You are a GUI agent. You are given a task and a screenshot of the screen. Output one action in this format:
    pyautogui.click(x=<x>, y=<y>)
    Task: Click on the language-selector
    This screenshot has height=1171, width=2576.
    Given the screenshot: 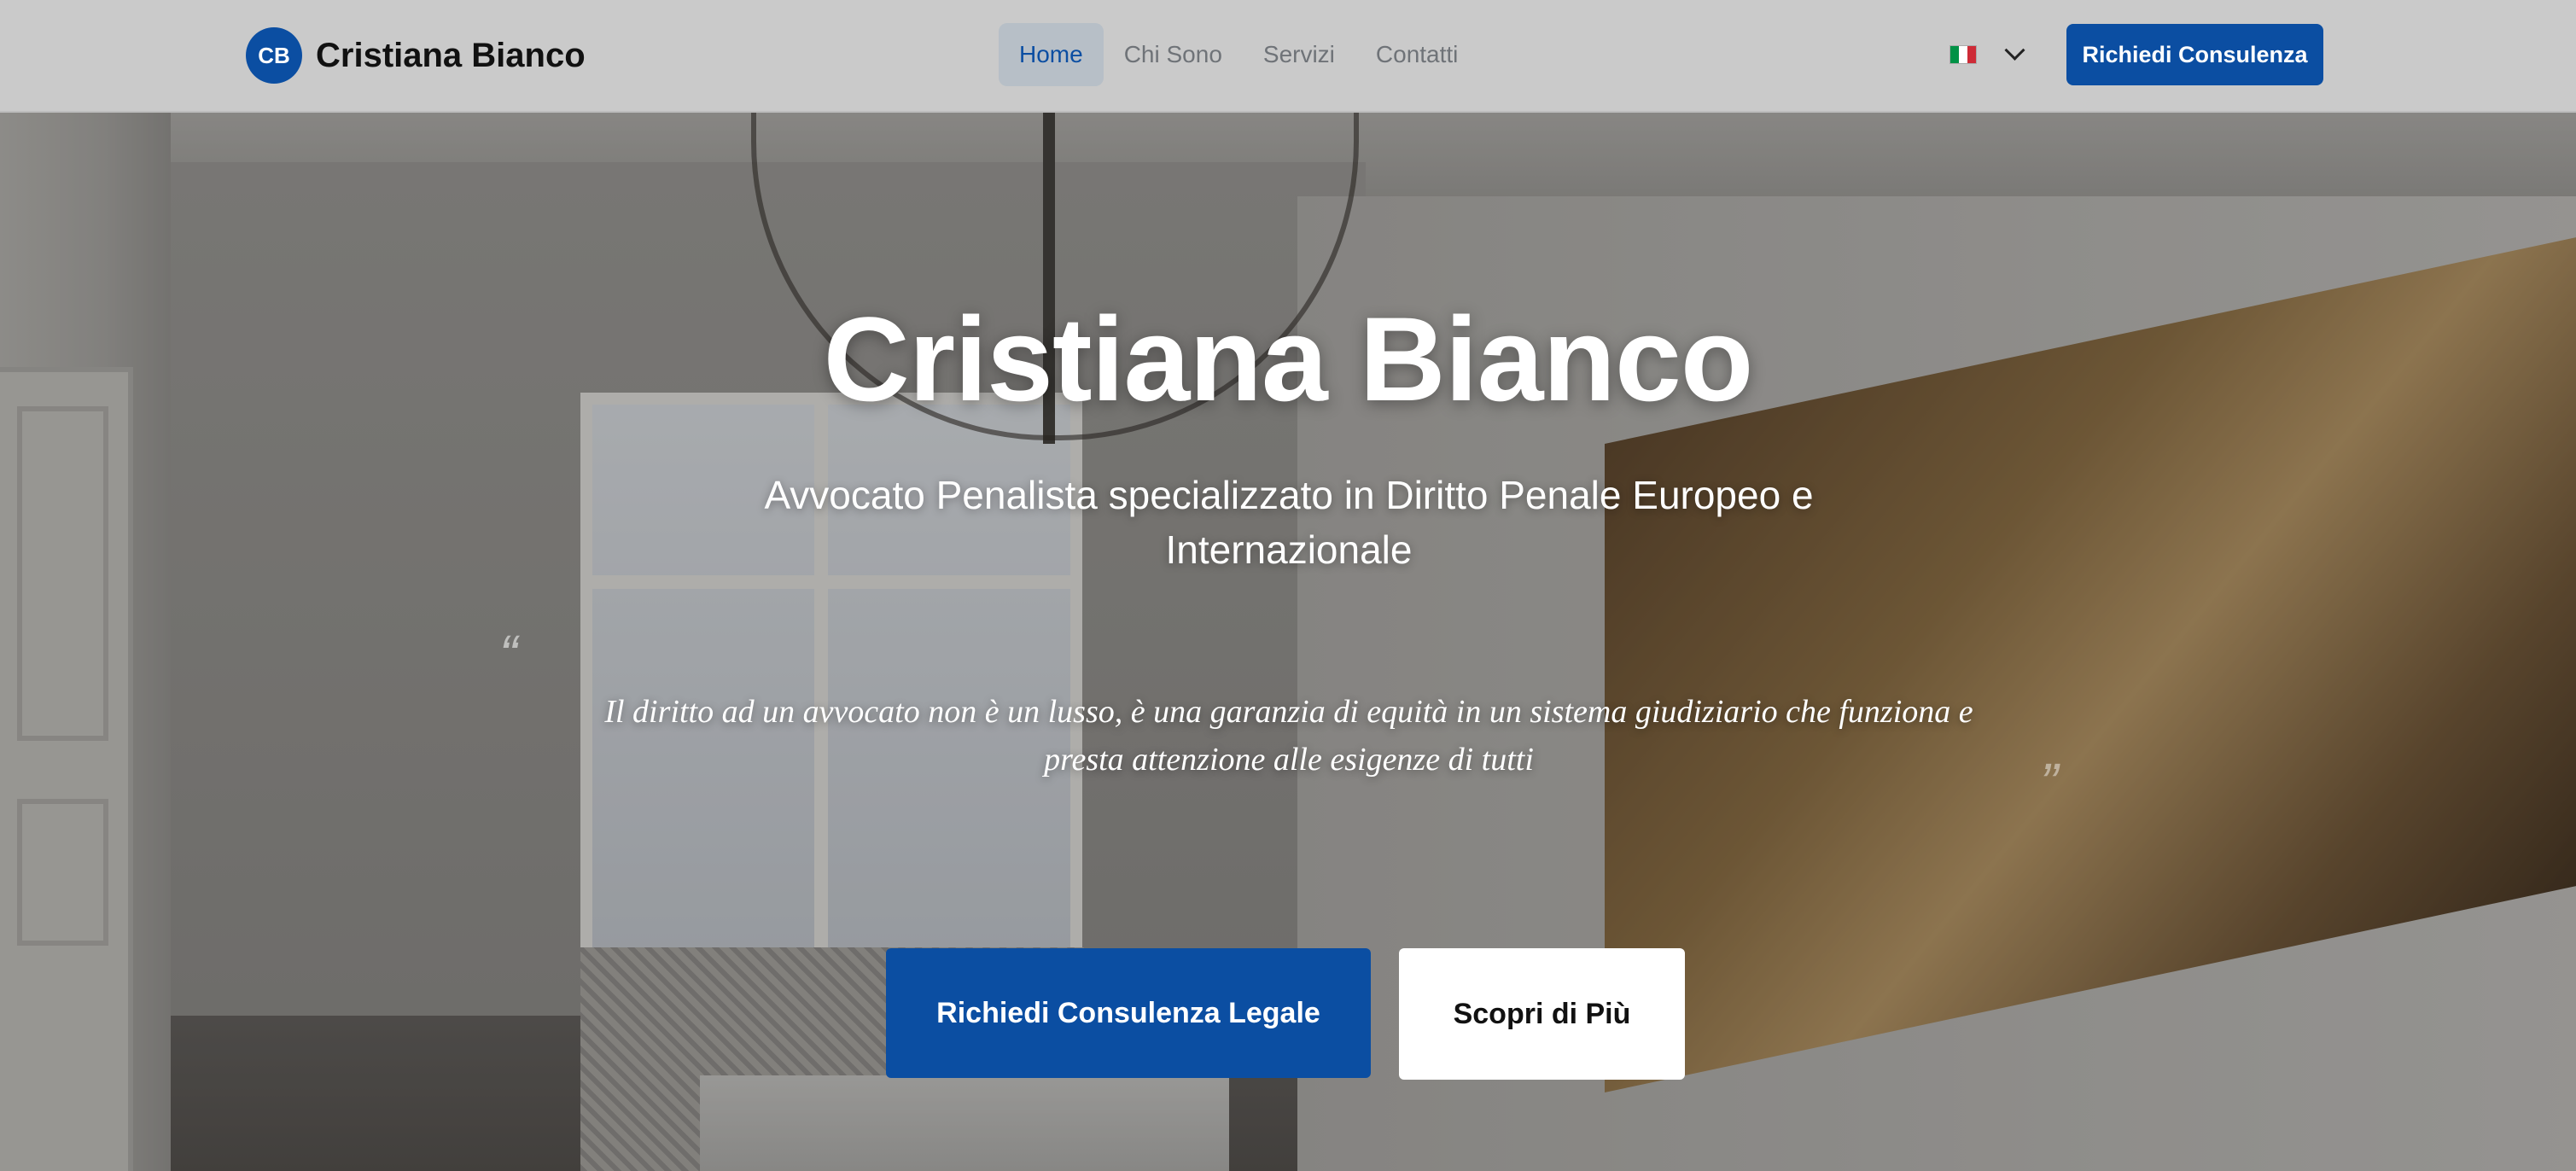 What is the action you would take?
    pyautogui.click(x=1987, y=53)
    